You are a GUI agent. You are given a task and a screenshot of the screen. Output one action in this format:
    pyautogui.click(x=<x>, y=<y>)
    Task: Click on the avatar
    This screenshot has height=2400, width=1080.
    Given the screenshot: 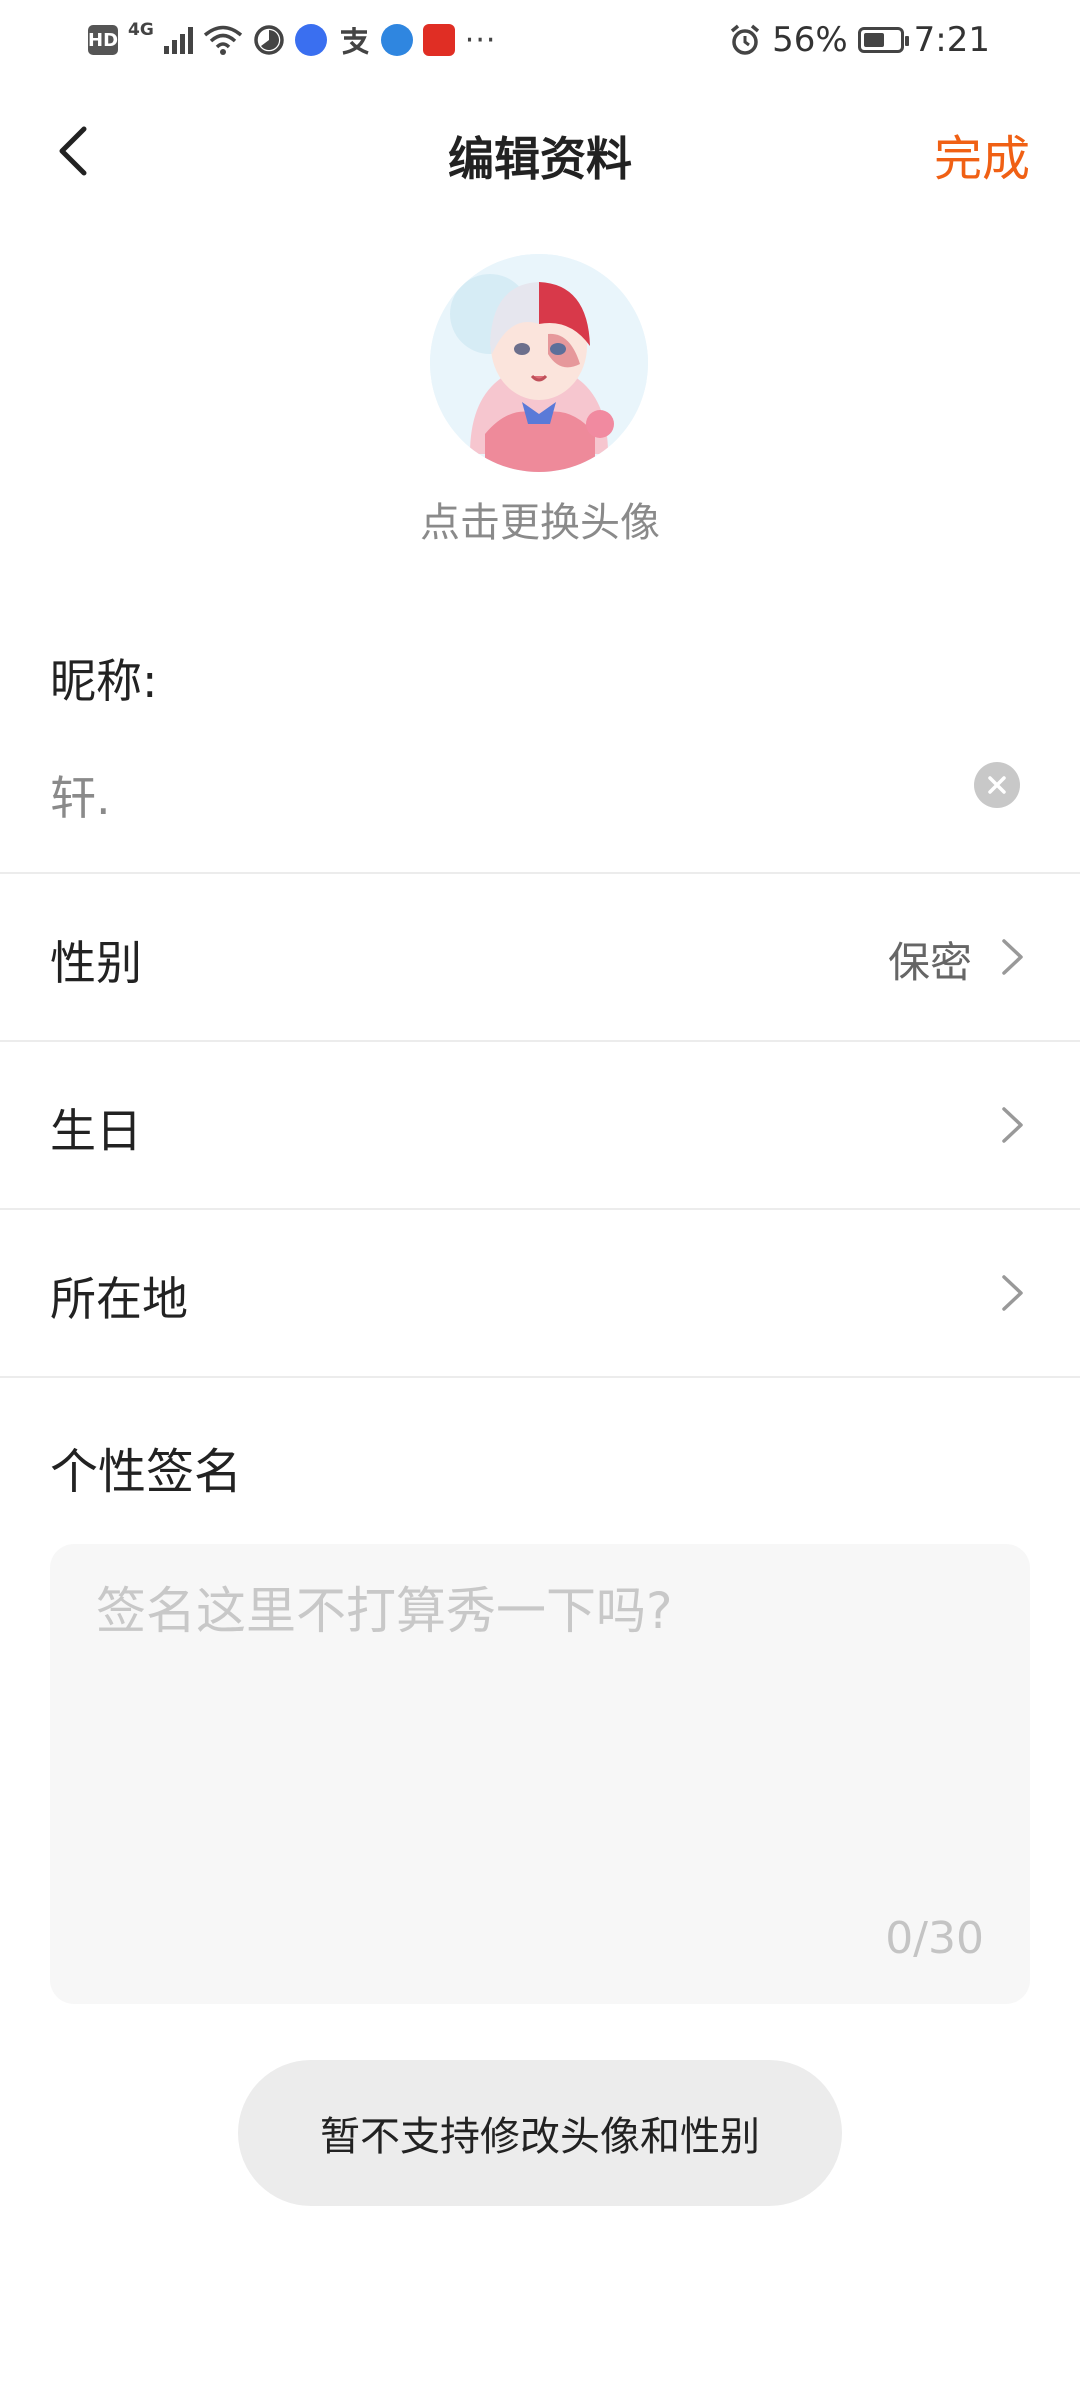 What is the action you would take?
    pyautogui.click(x=539, y=363)
    